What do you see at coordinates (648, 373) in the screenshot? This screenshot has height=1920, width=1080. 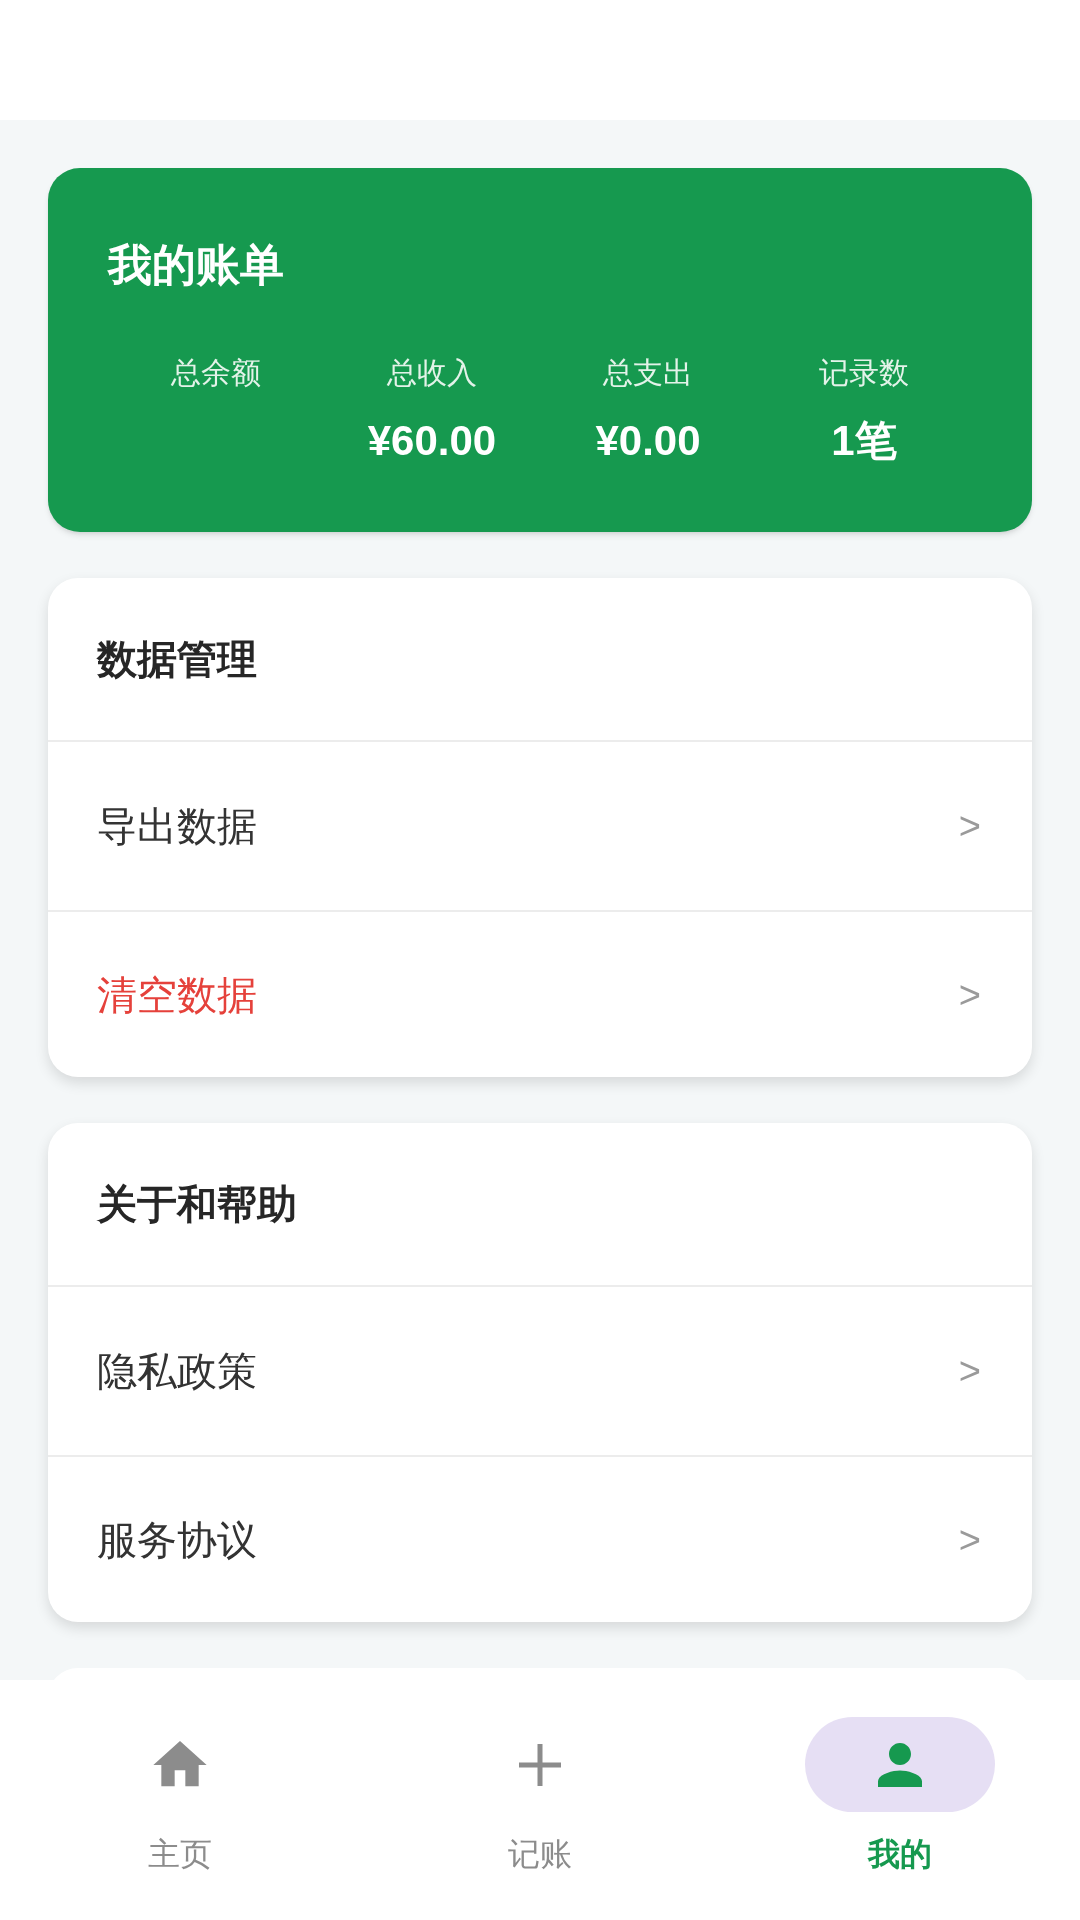 I see `stat-label: 总支出` at bounding box center [648, 373].